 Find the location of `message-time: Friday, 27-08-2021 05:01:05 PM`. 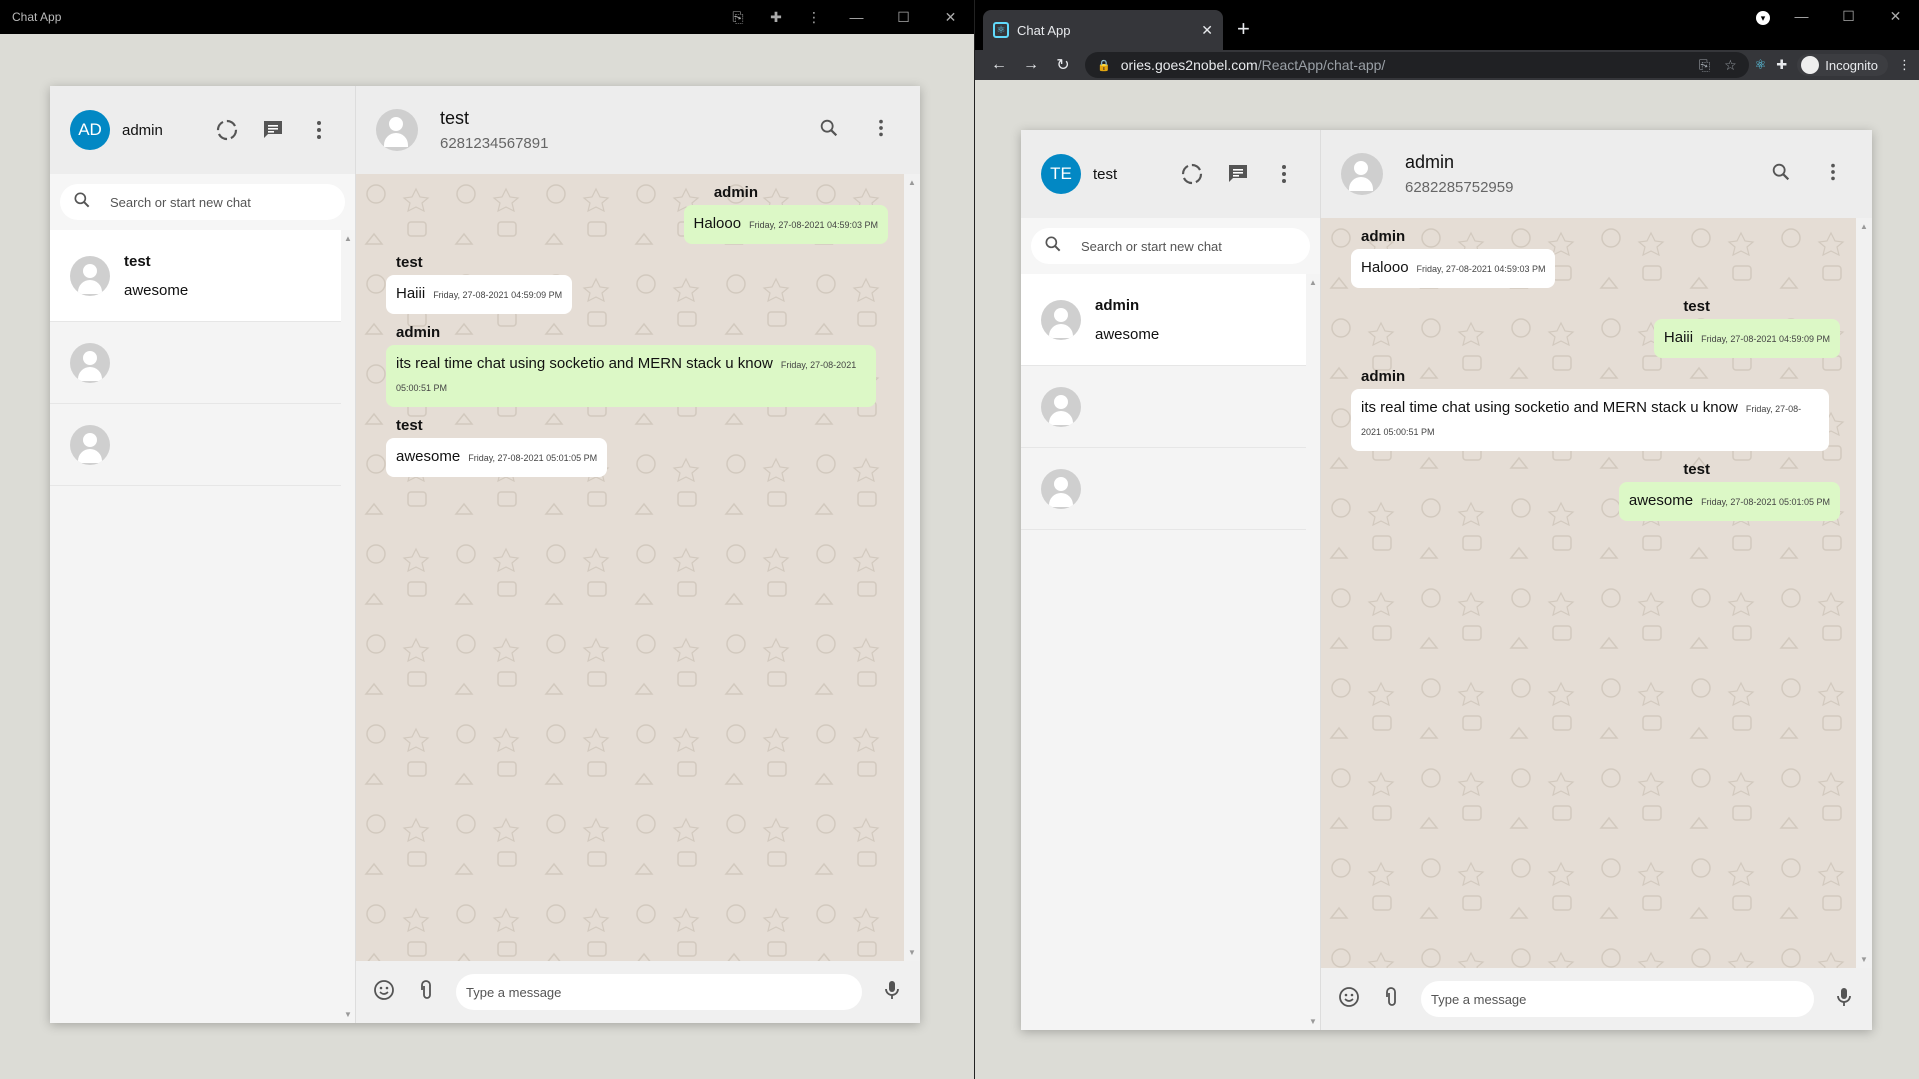

message-time: Friday, 27-08-2021 05:01:05 PM is located at coordinates (1765, 502).